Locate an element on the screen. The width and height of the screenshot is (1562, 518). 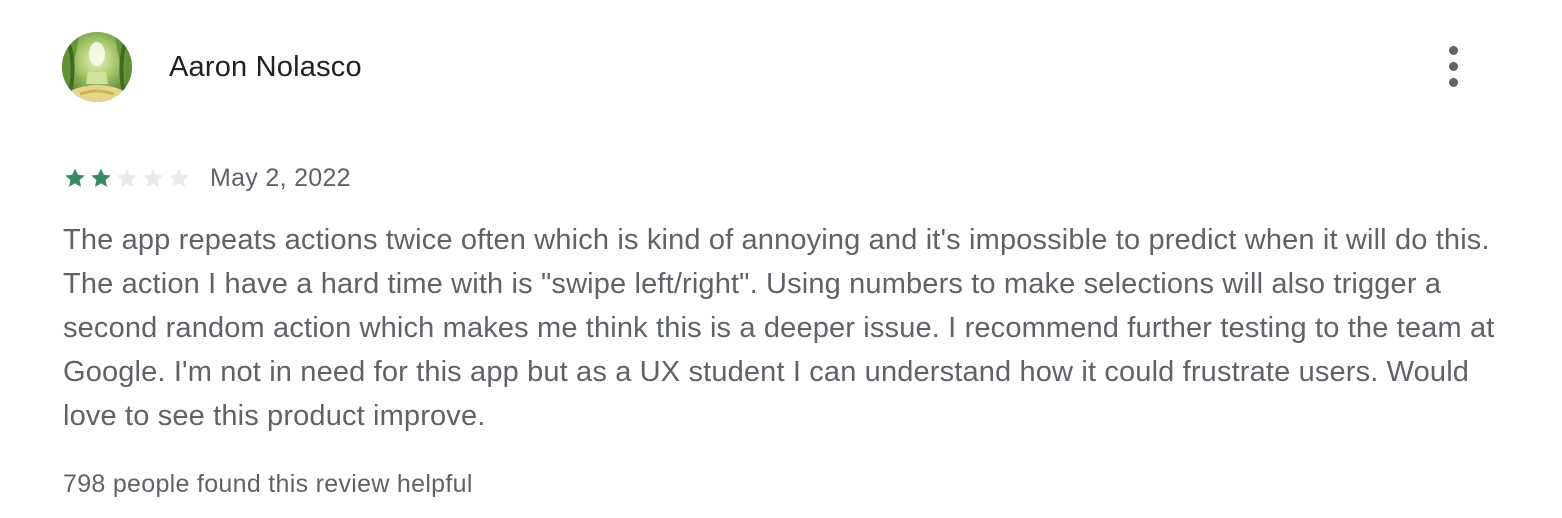
forest-avatar-image is located at coordinates (97, 67).